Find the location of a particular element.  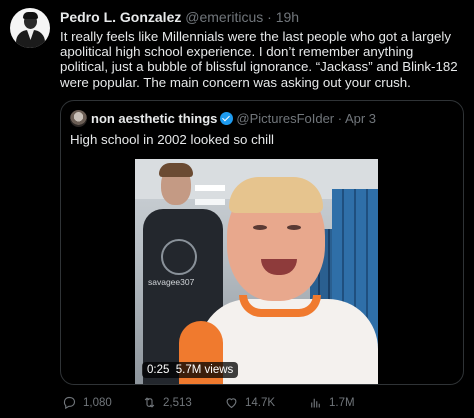

verified-badge-icon is located at coordinates (227, 118).